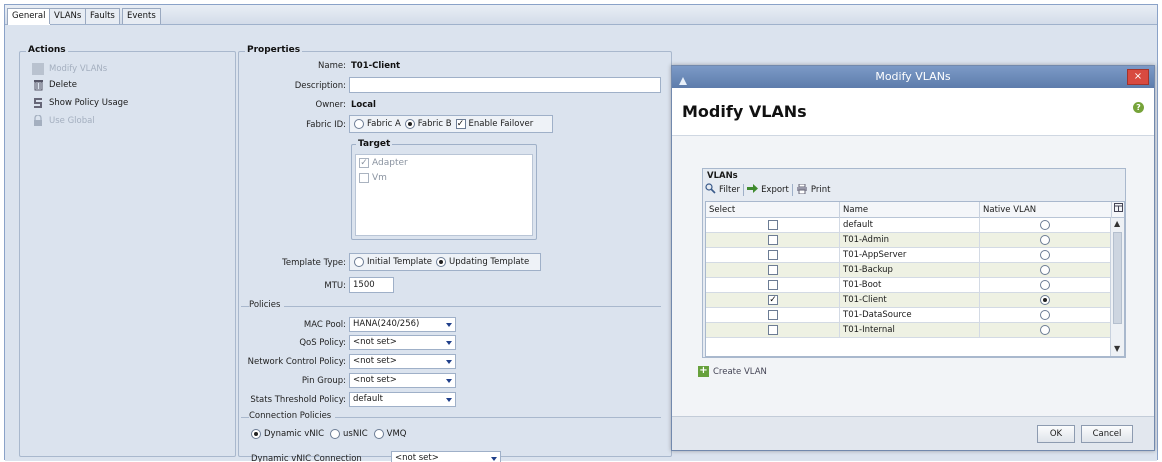  What do you see at coordinates (909, 315) in the screenshot?
I see `table-row: T01-DataSource` at bounding box center [909, 315].